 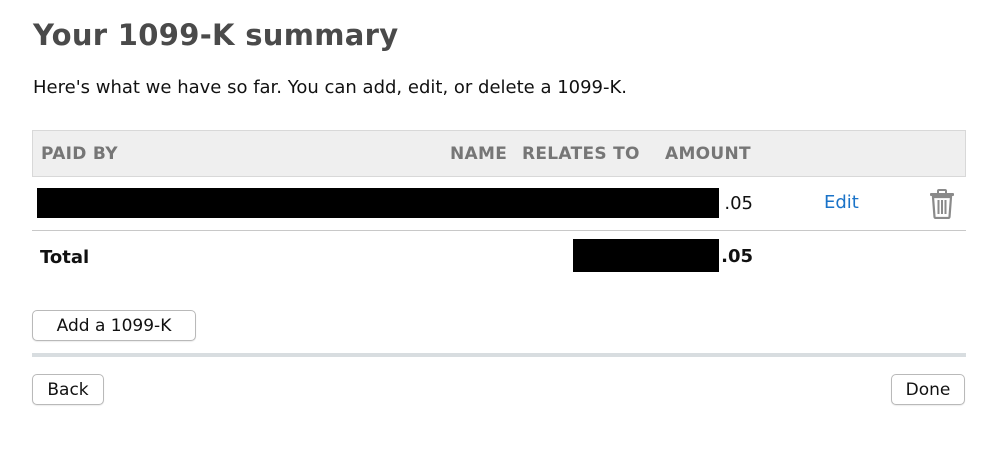 I want to click on divider, so click(x=499, y=355).